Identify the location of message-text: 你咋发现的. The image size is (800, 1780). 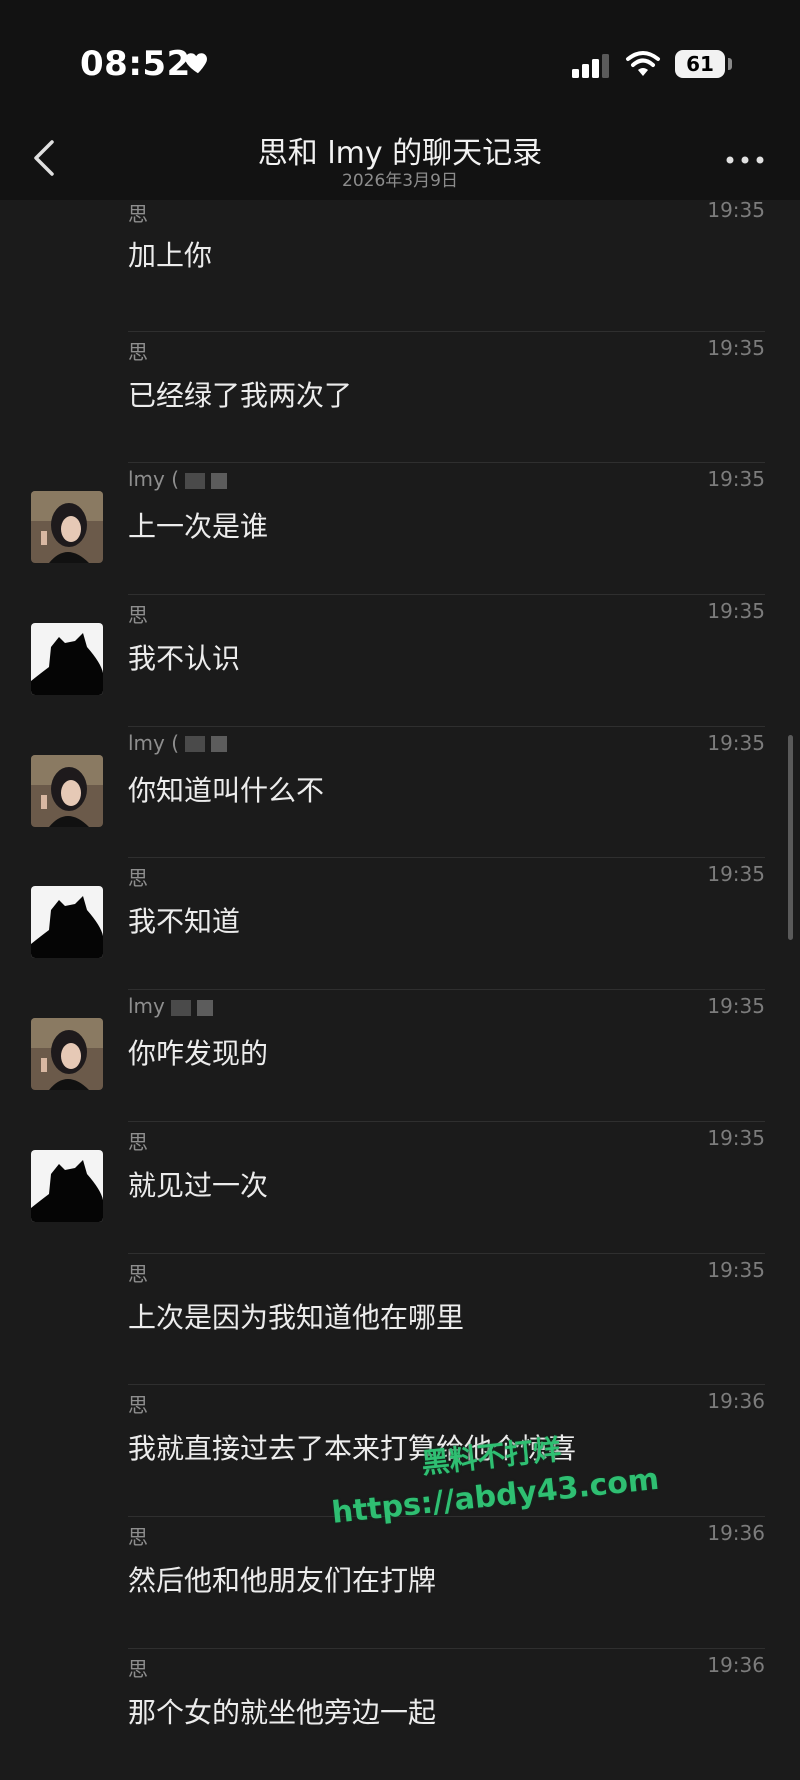
(198, 1054).